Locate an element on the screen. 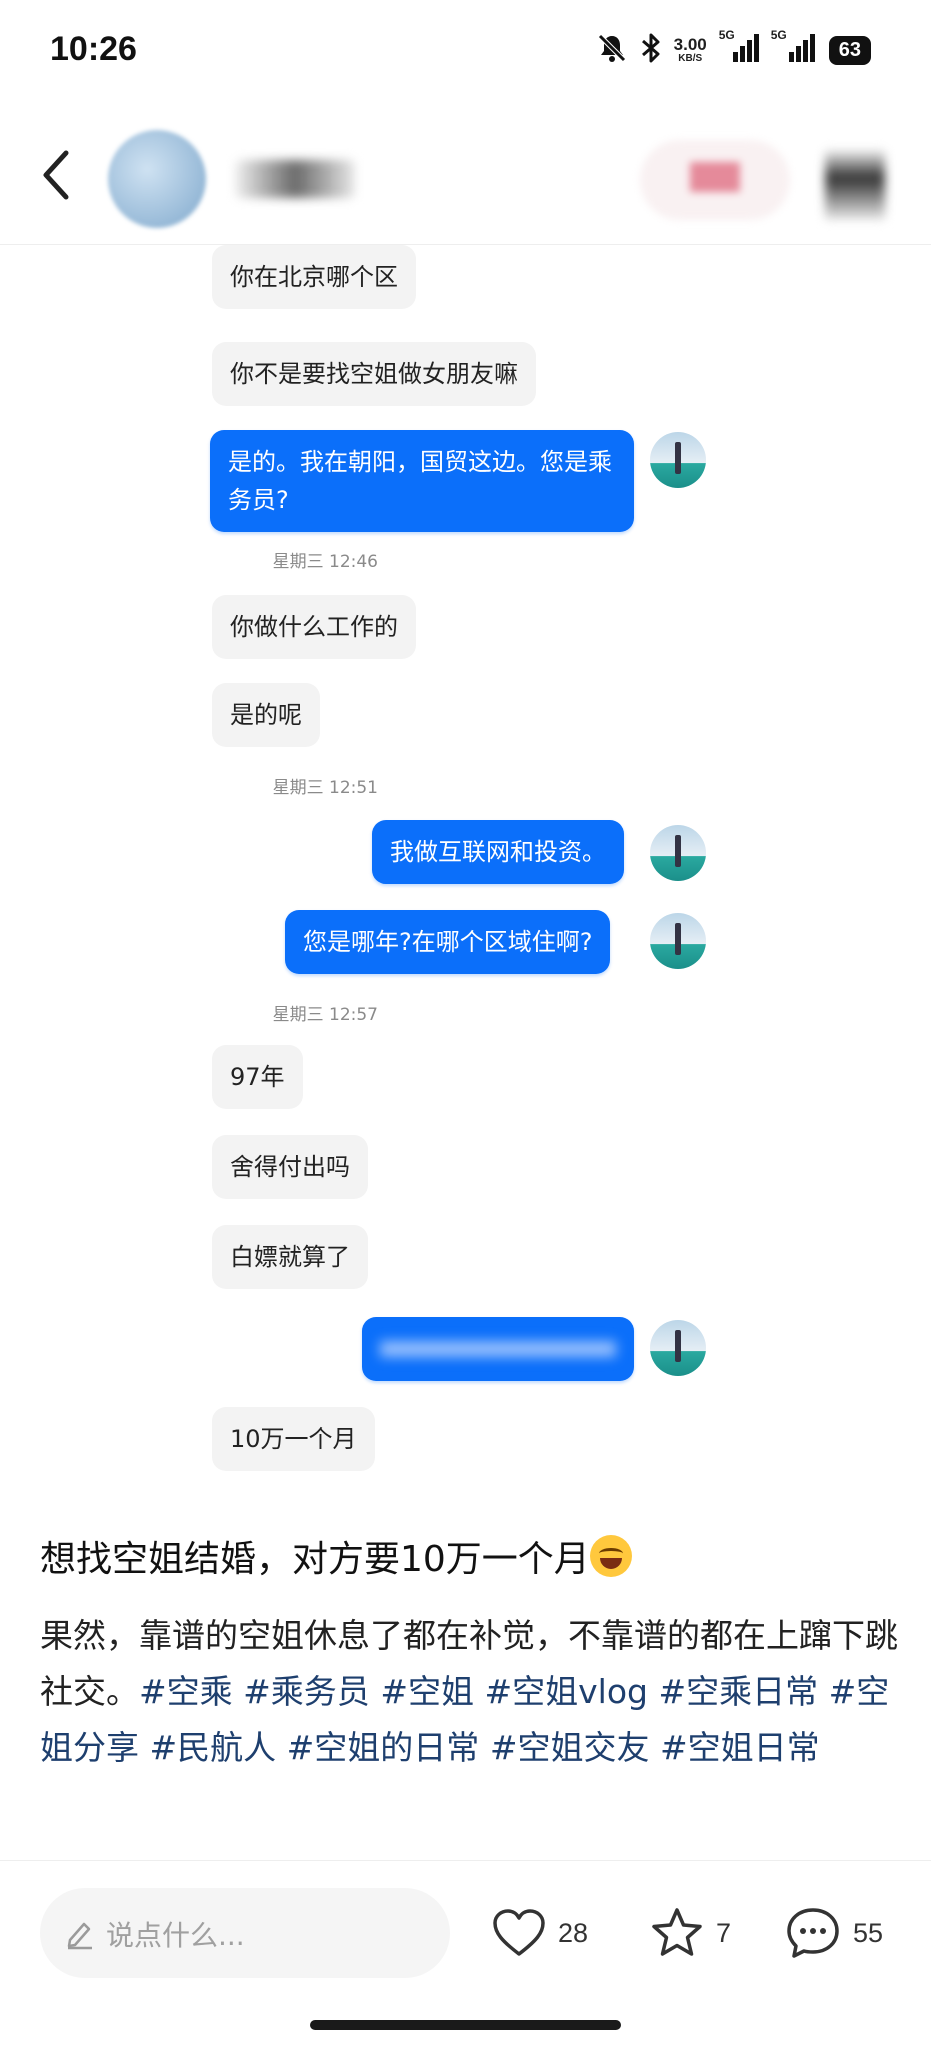 Image resolution: width=931 pixels, height=2048 pixels. hashtag: #空姐 is located at coordinates (427, 1691).